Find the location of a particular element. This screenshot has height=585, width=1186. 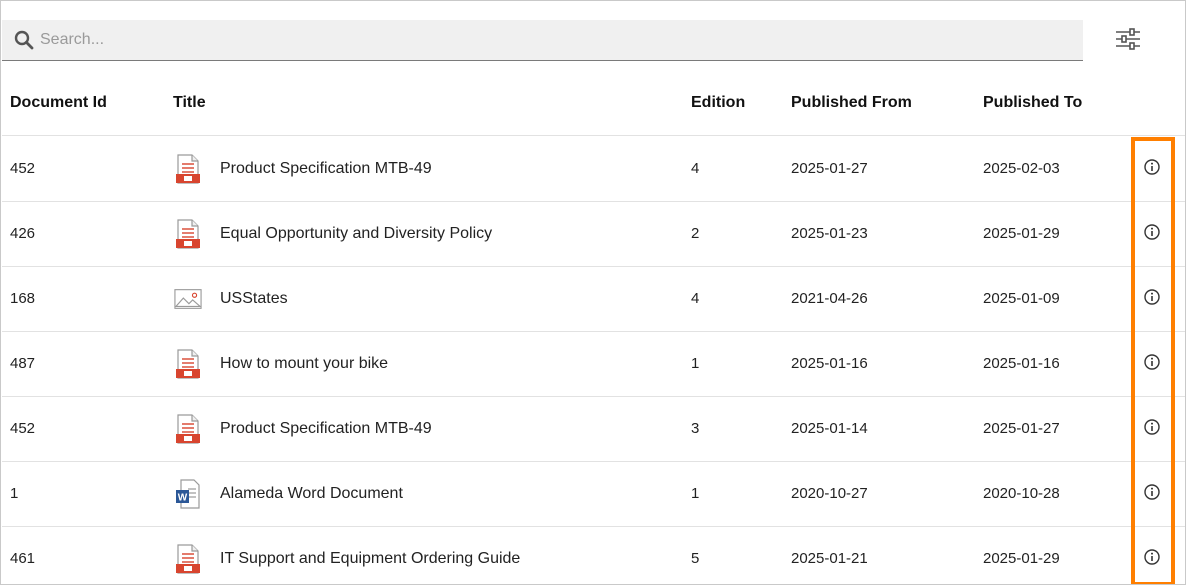

document-id-cell: 487 is located at coordinates (23, 363).